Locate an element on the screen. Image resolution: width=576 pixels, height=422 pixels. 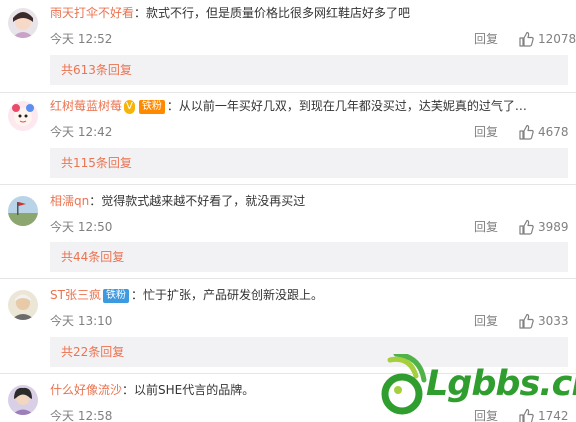
more-replies-link: 共115条回复 is located at coordinates (96, 163).